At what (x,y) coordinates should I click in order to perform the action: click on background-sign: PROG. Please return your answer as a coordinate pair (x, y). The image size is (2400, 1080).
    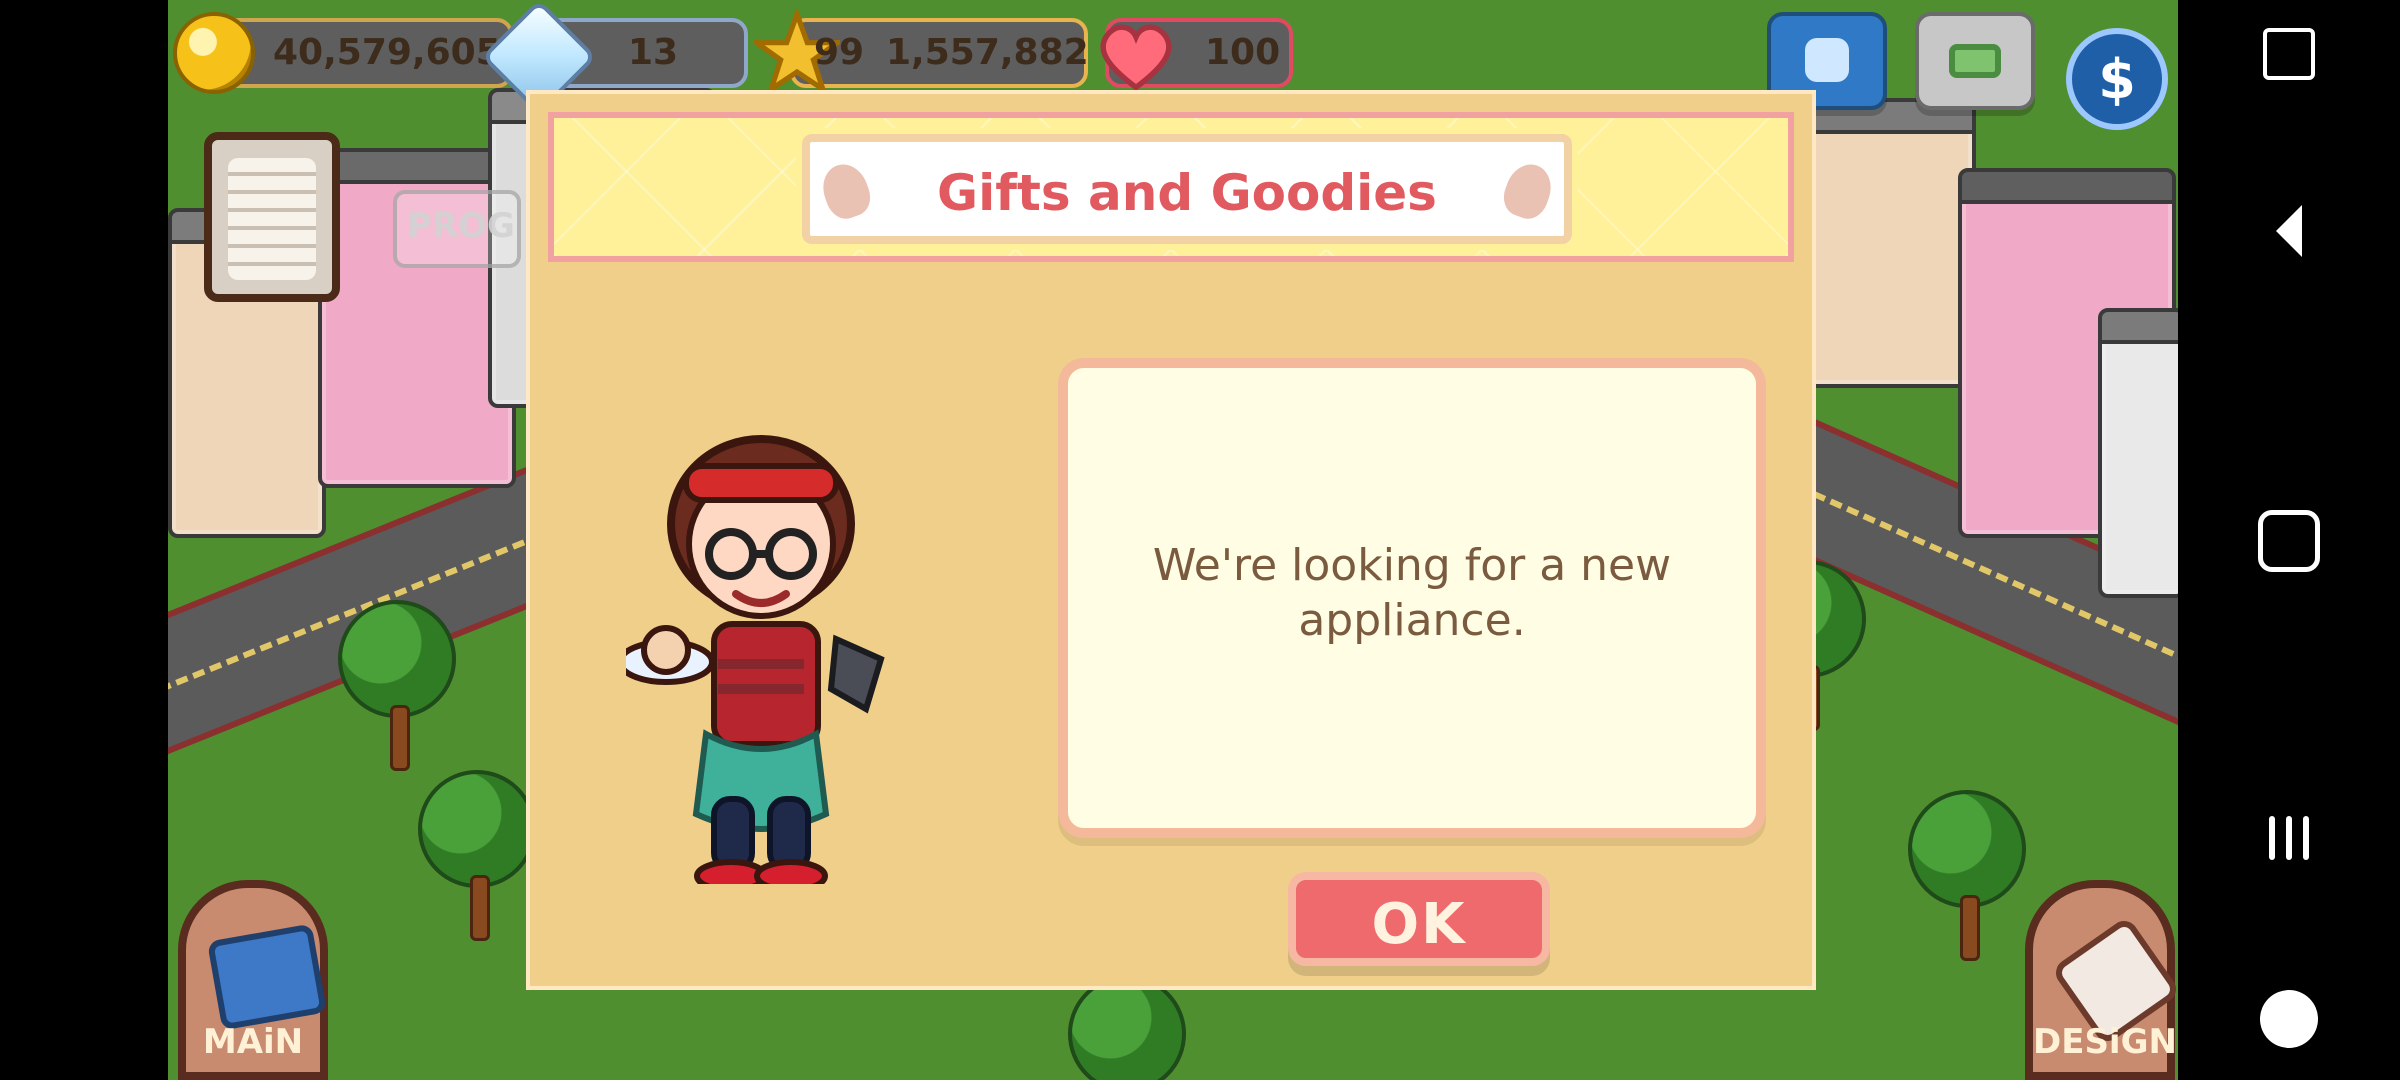
    Looking at the image, I should click on (457, 229).